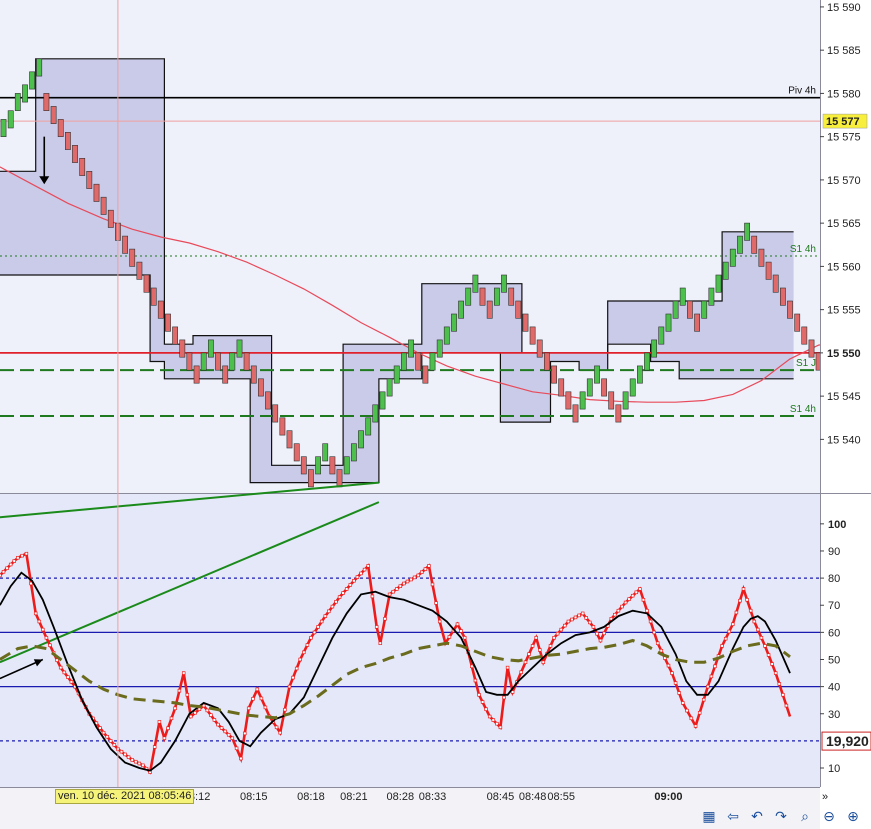 Image resolution: width=871 pixels, height=829 pixels. What do you see at coordinates (853, 817) in the screenshot?
I see `zoom-in-icon: ⊕` at bounding box center [853, 817].